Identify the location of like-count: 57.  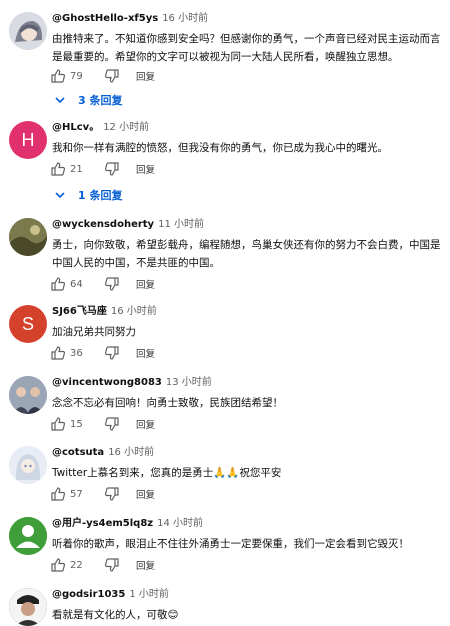
(76, 494).